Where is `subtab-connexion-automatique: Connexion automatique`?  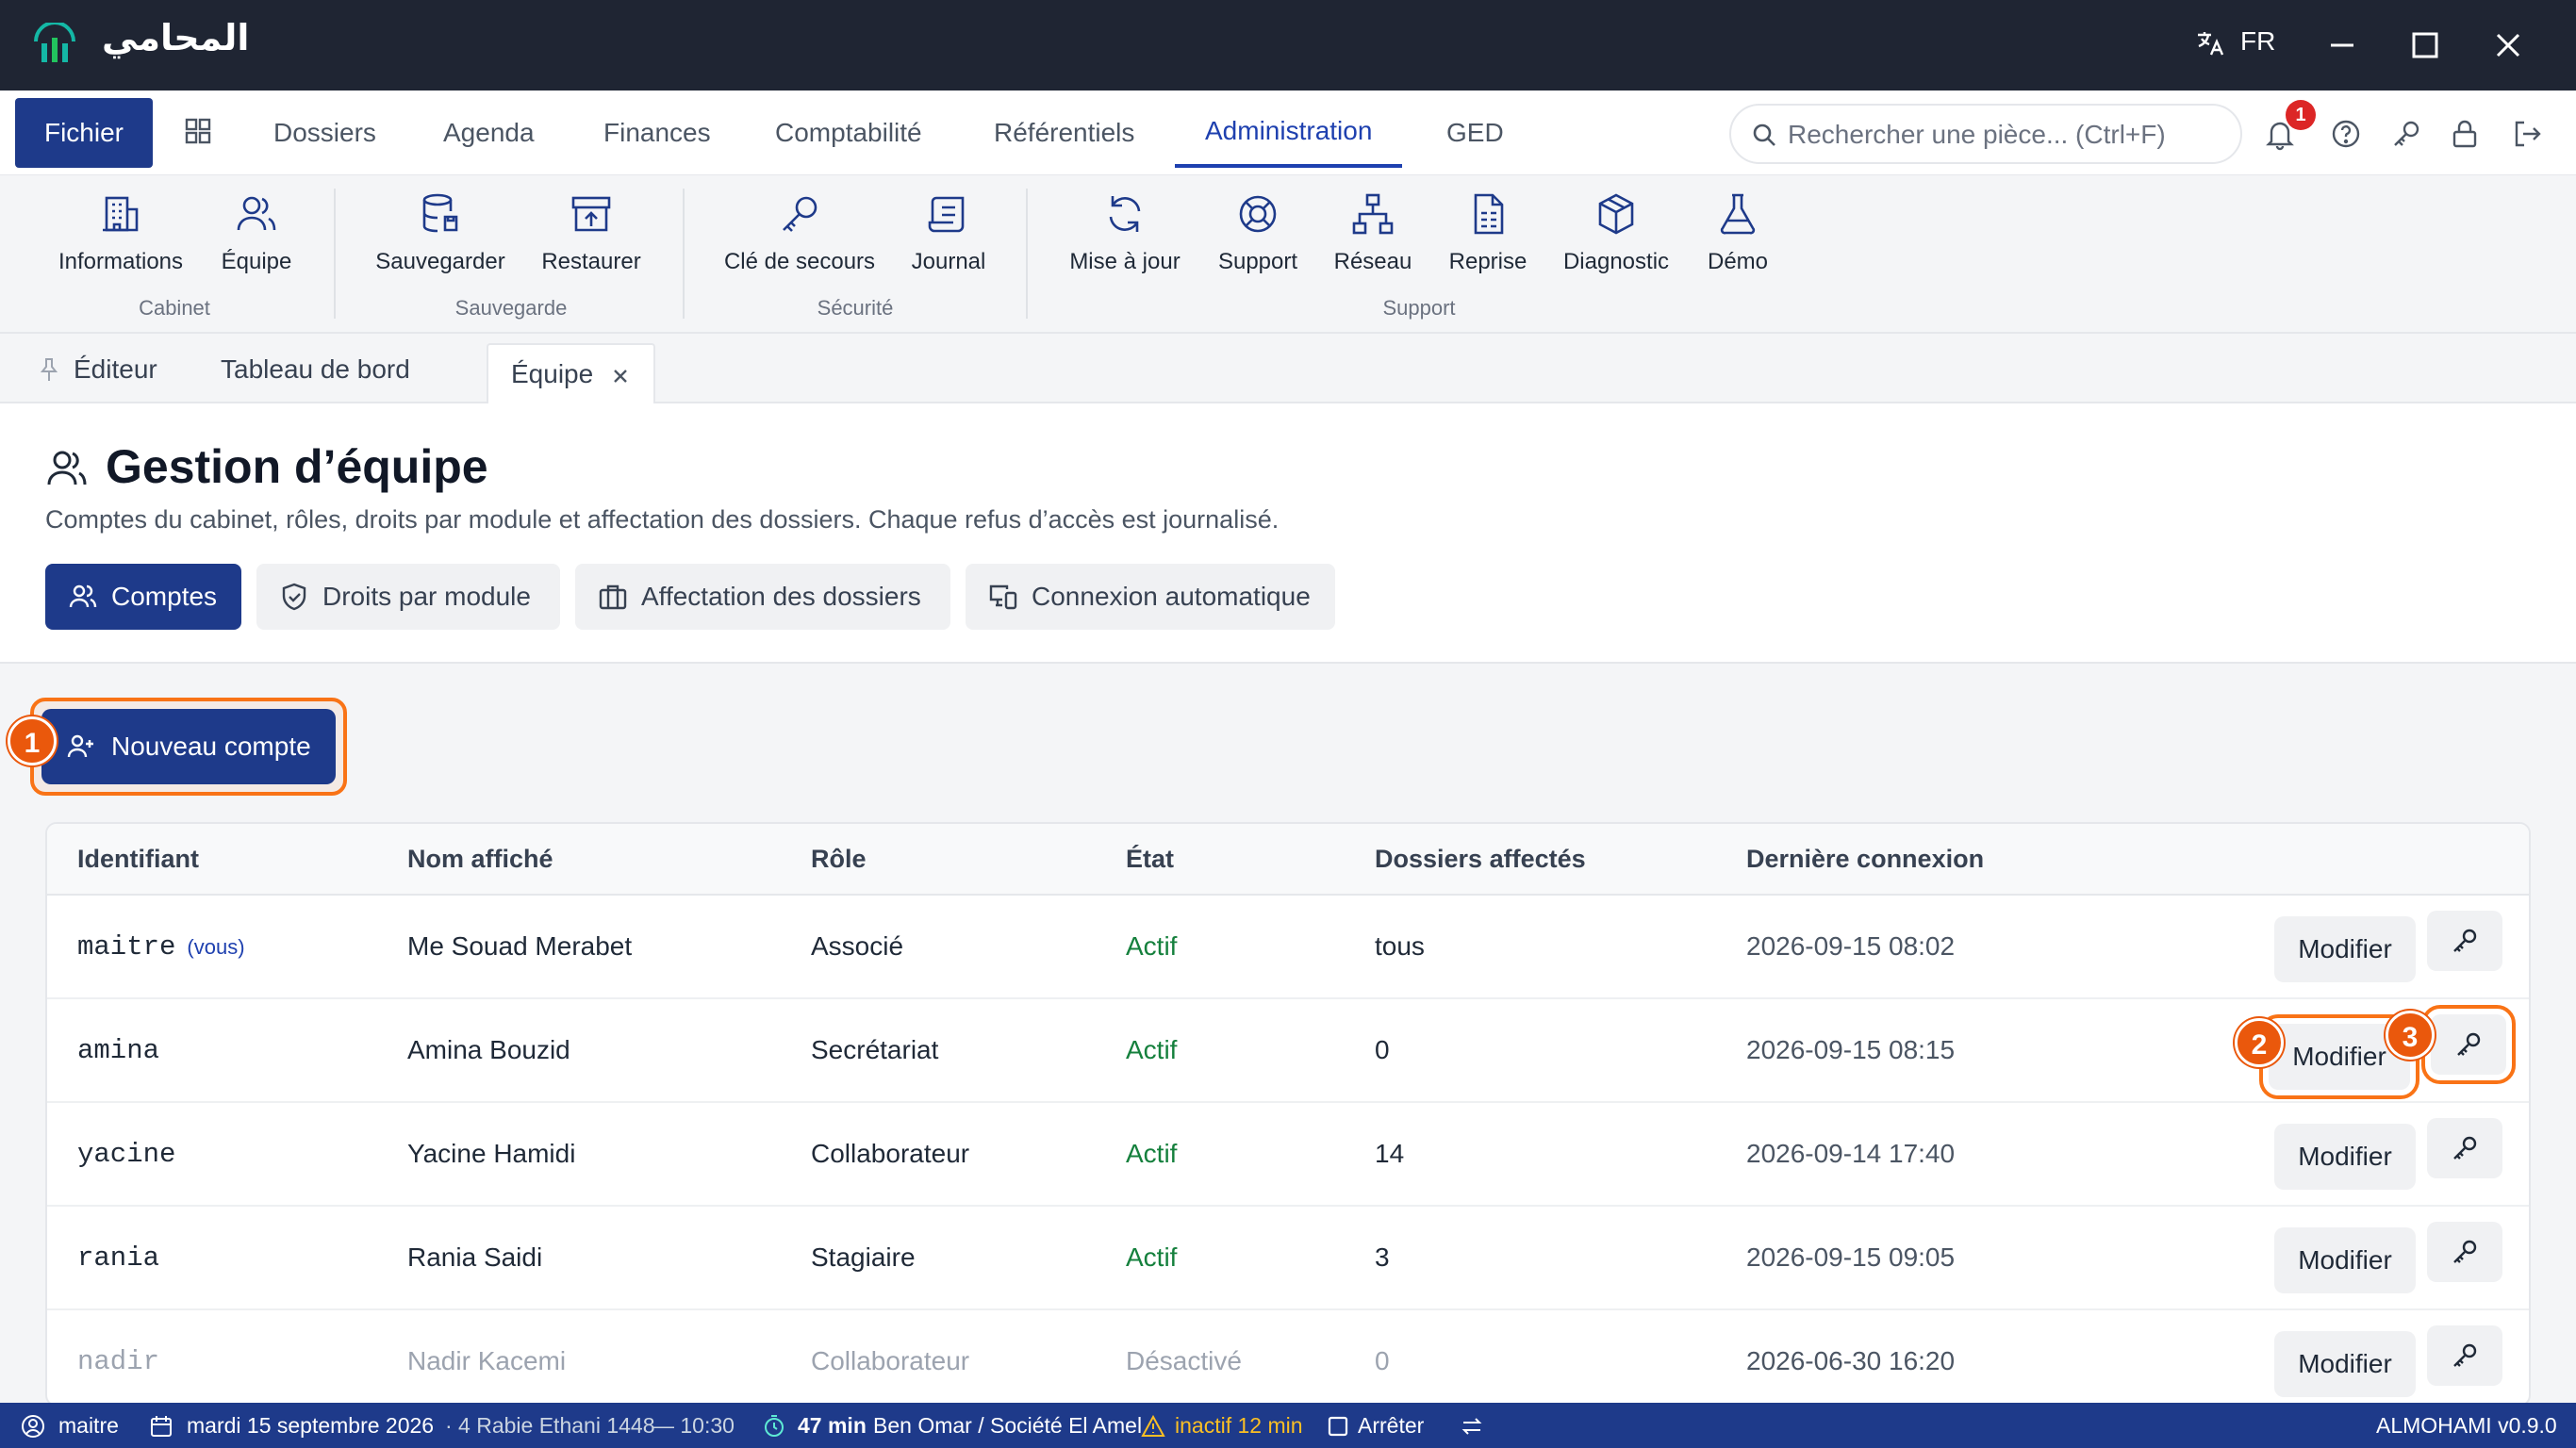 subtab-connexion-automatique: Connexion automatique is located at coordinates (1150, 597).